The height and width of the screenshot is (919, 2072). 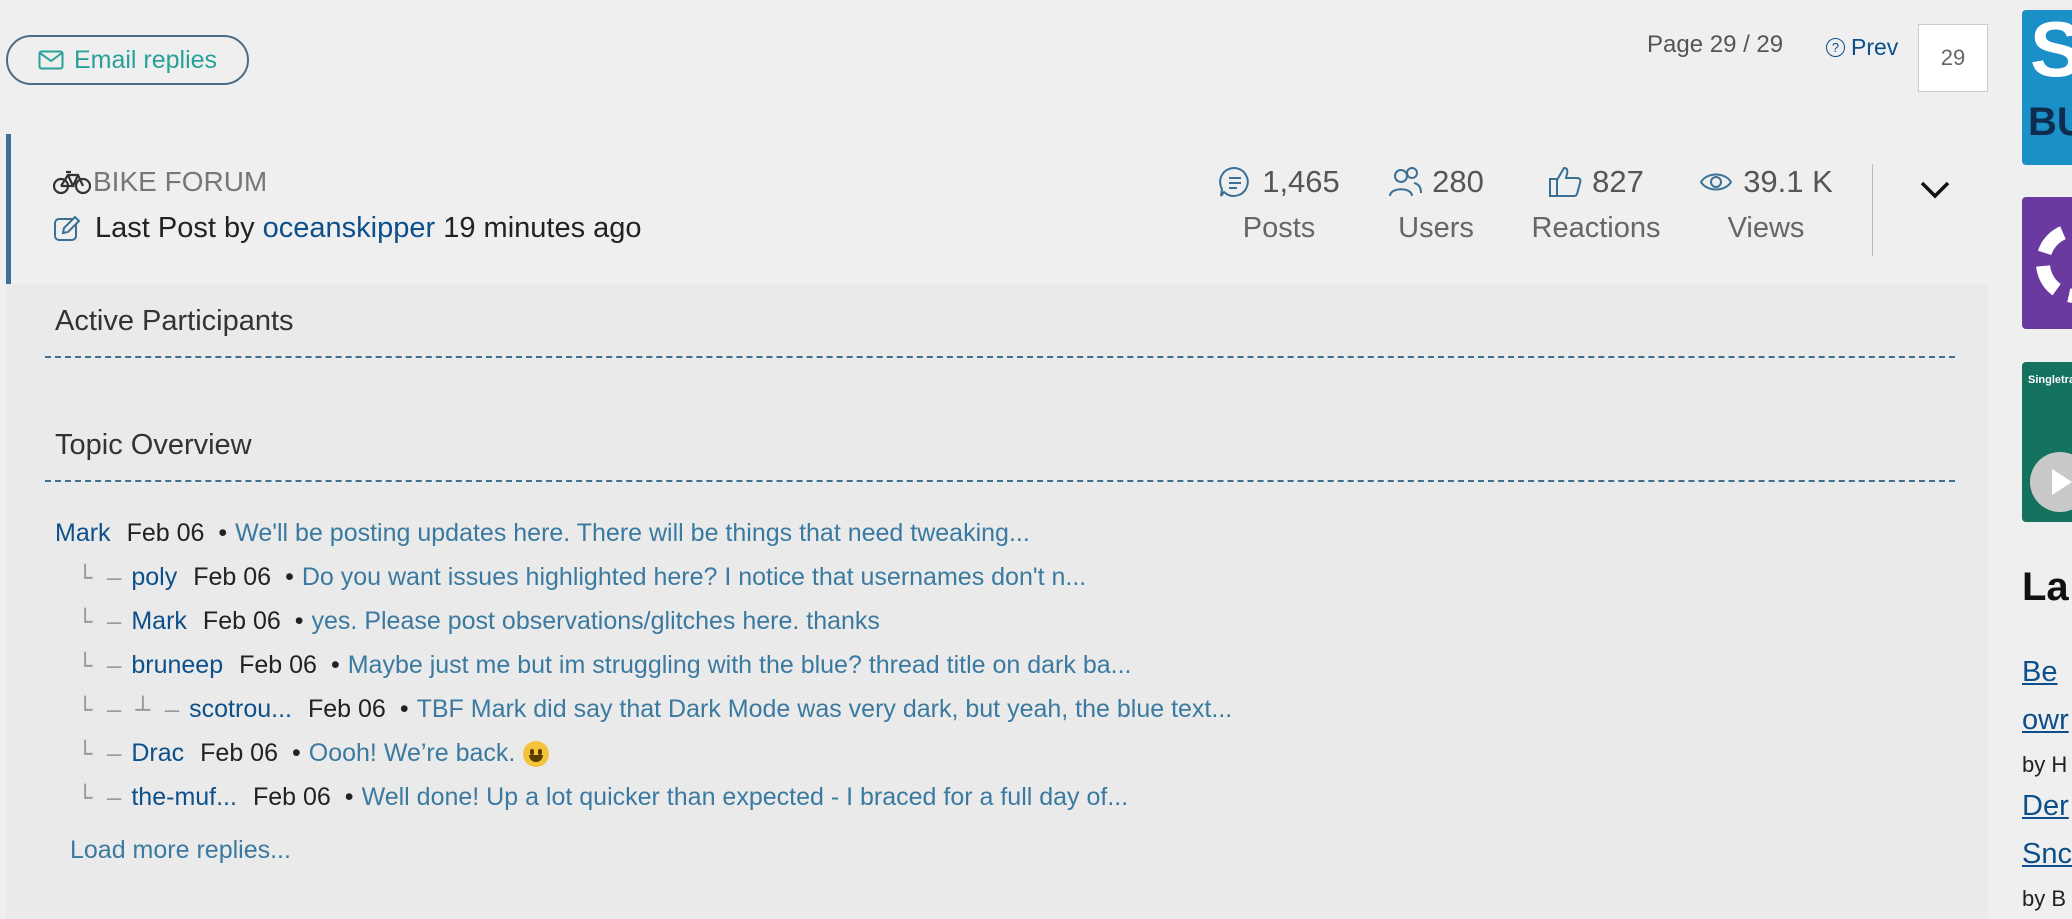 I want to click on prev-page-link: ? Prev, so click(x=1862, y=47).